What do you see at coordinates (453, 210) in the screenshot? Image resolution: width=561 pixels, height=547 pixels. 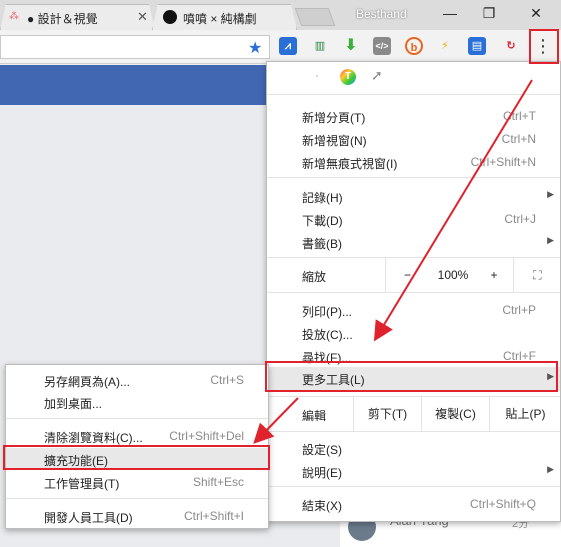 I see `arrow-to-more-tools` at bounding box center [453, 210].